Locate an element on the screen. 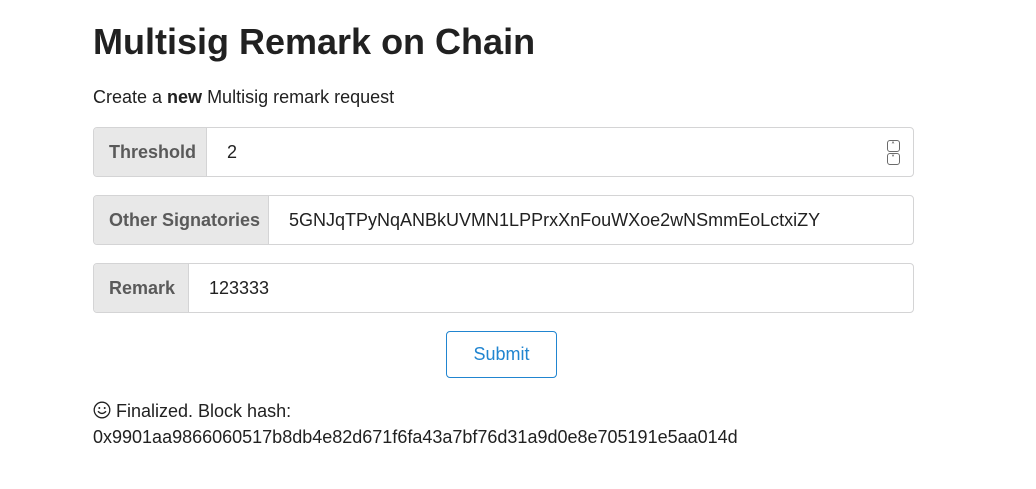 The height and width of the screenshot is (489, 1036). subtitle-suffix: Multisig remark request is located at coordinates (298, 97).